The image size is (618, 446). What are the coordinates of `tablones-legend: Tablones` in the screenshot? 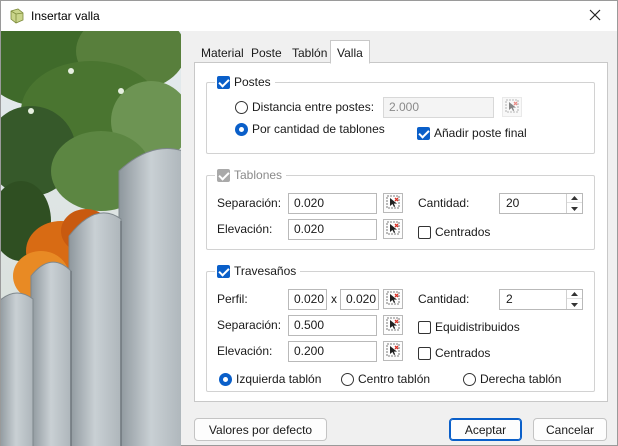 It's located at (251, 175).